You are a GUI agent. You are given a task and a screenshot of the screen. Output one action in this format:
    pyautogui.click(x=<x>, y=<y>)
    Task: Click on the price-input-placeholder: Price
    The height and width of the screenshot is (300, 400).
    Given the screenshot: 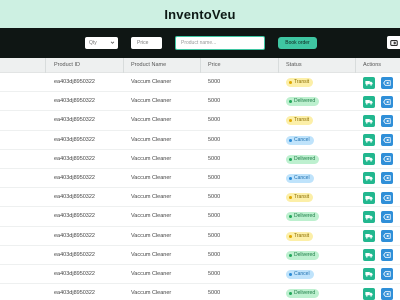 What is the action you would take?
    pyautogui.click(x=143, y=43)
    